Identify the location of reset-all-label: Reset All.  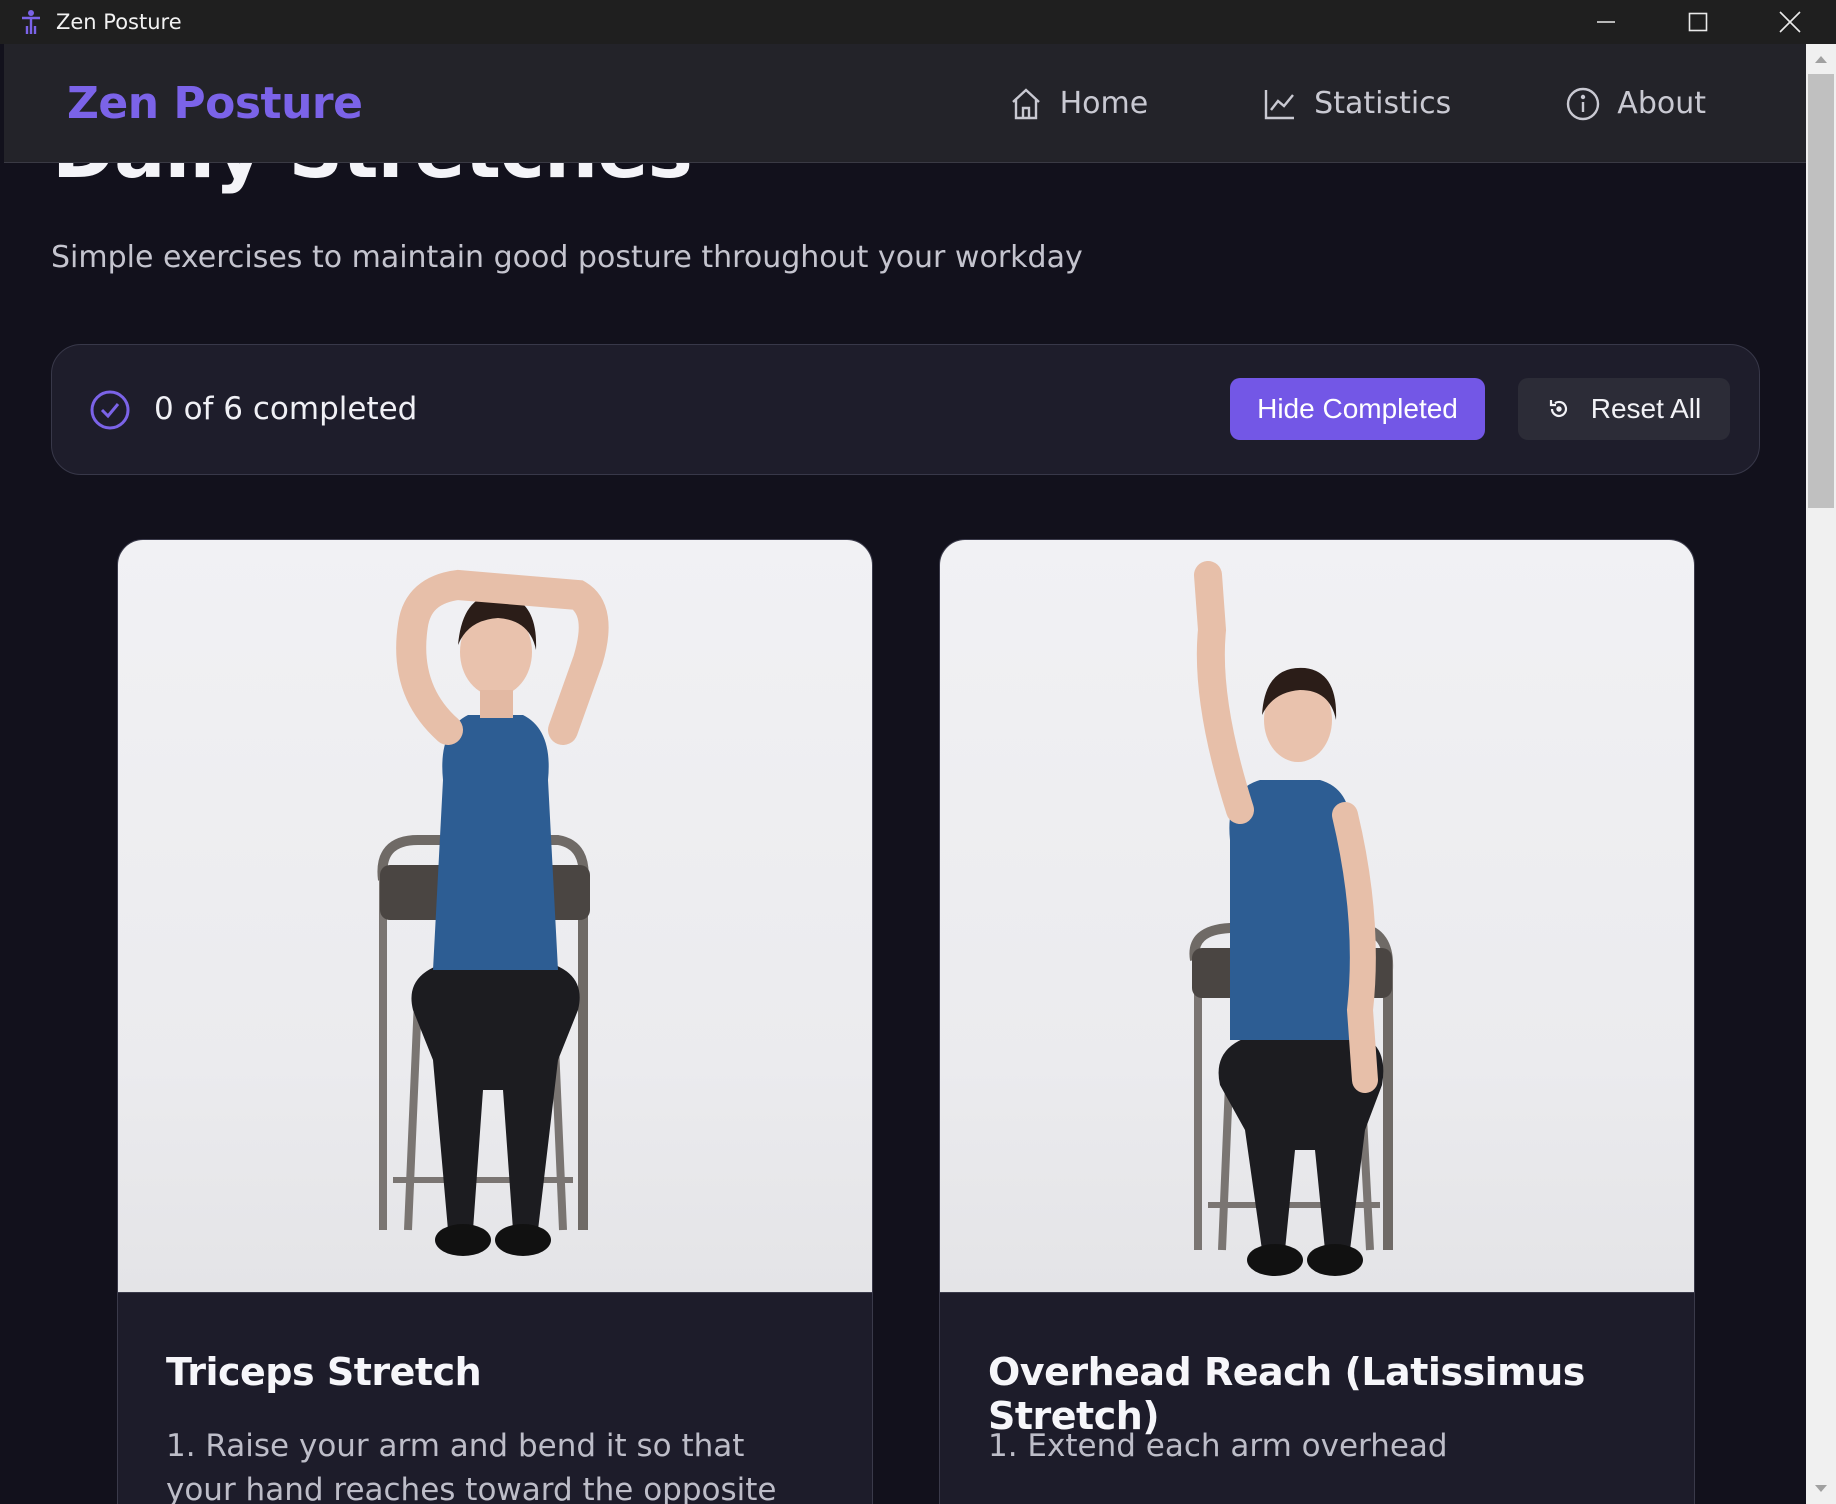
(1646, 408).